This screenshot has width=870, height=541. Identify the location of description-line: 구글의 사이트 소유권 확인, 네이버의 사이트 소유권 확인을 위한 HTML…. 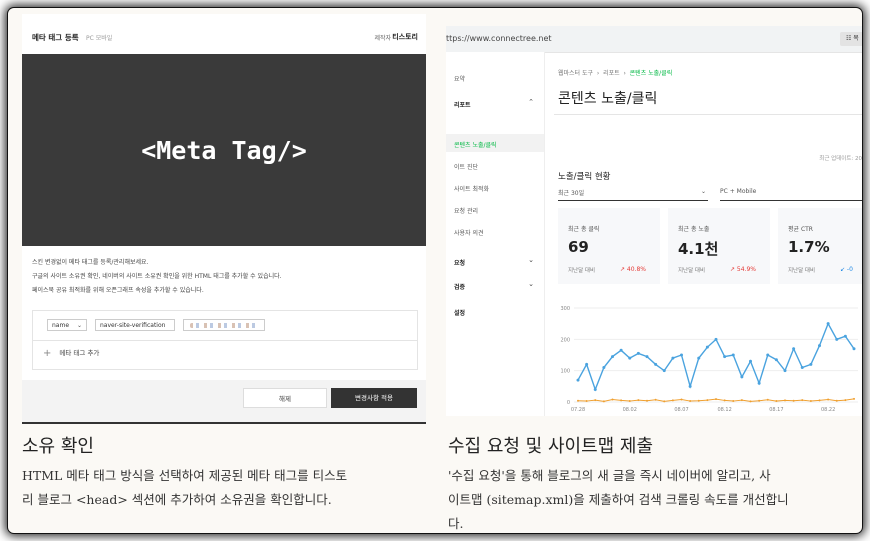
(157, 276).